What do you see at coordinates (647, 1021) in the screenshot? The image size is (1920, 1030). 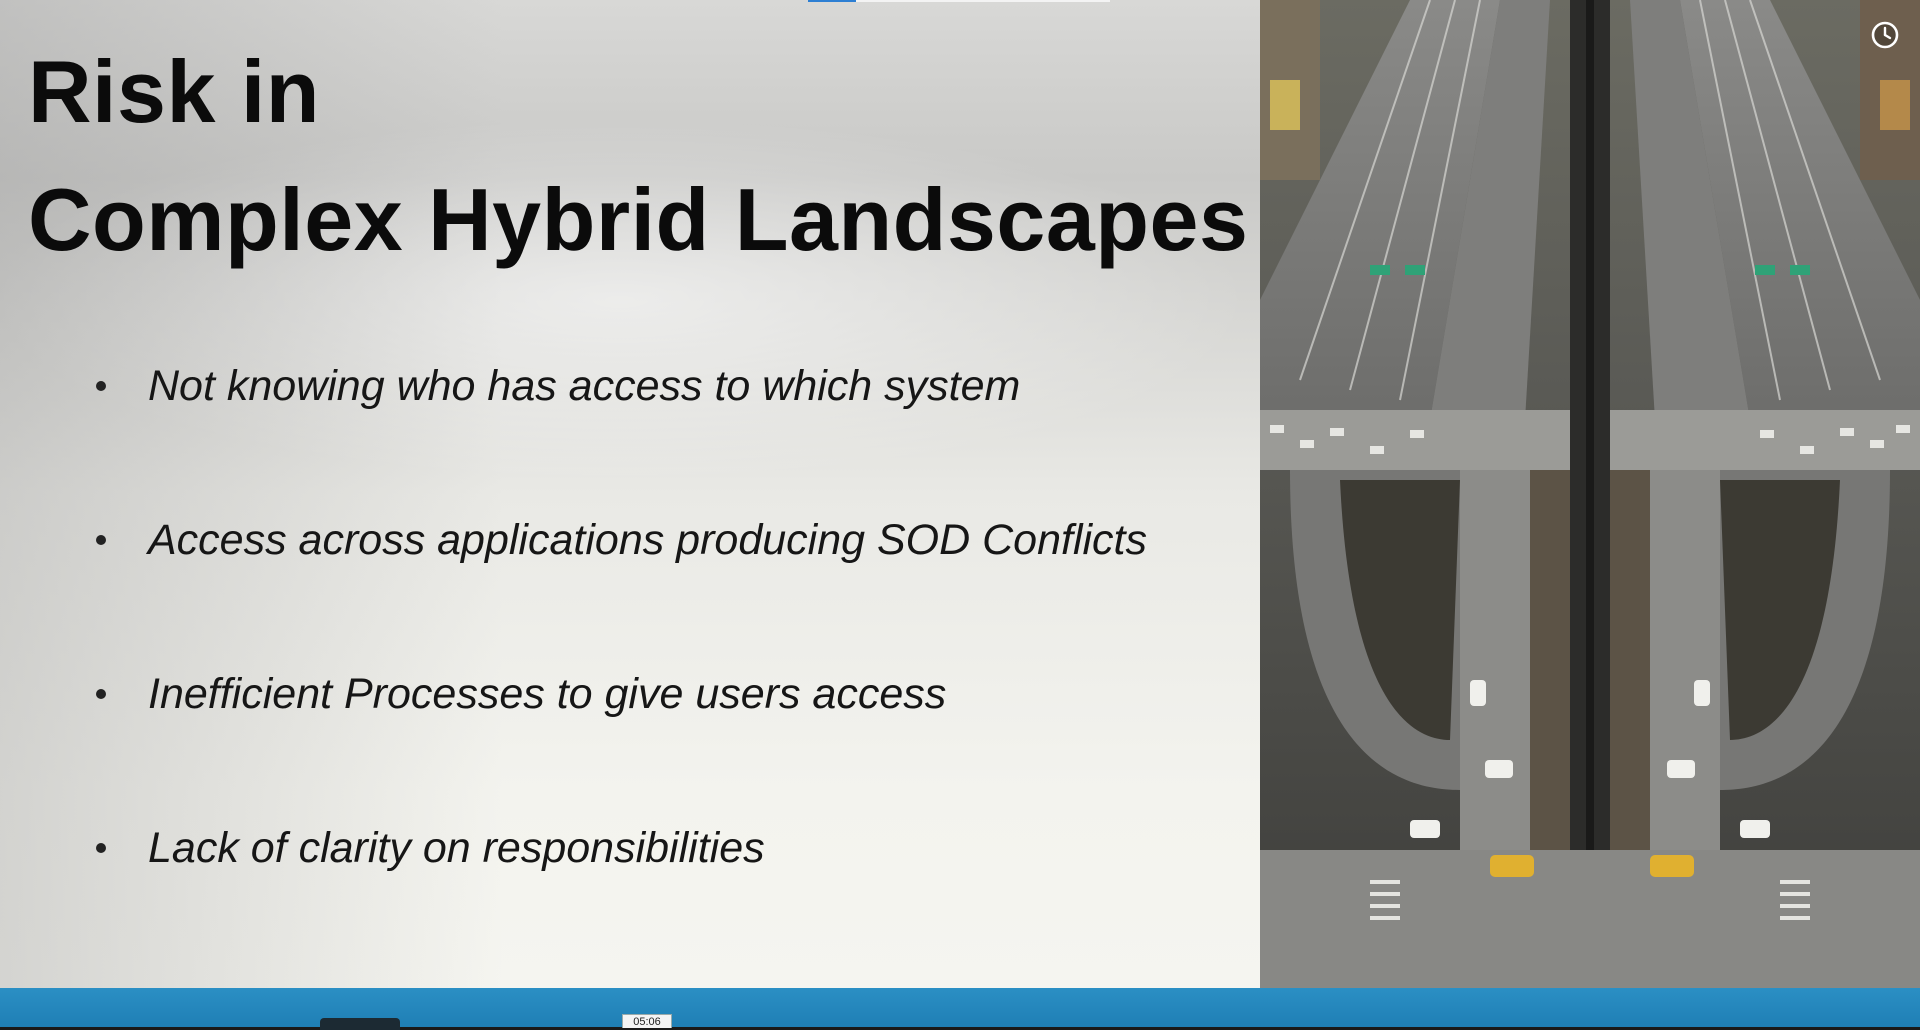 I see `timestamp-tooltip: 05:06` at bounding box center [647, 1021].